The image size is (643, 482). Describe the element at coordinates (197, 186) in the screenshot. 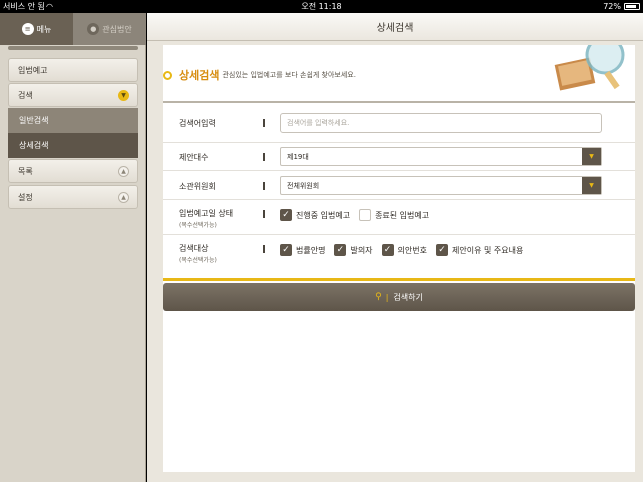

I see `committee-label: 소관위원회` at that location.